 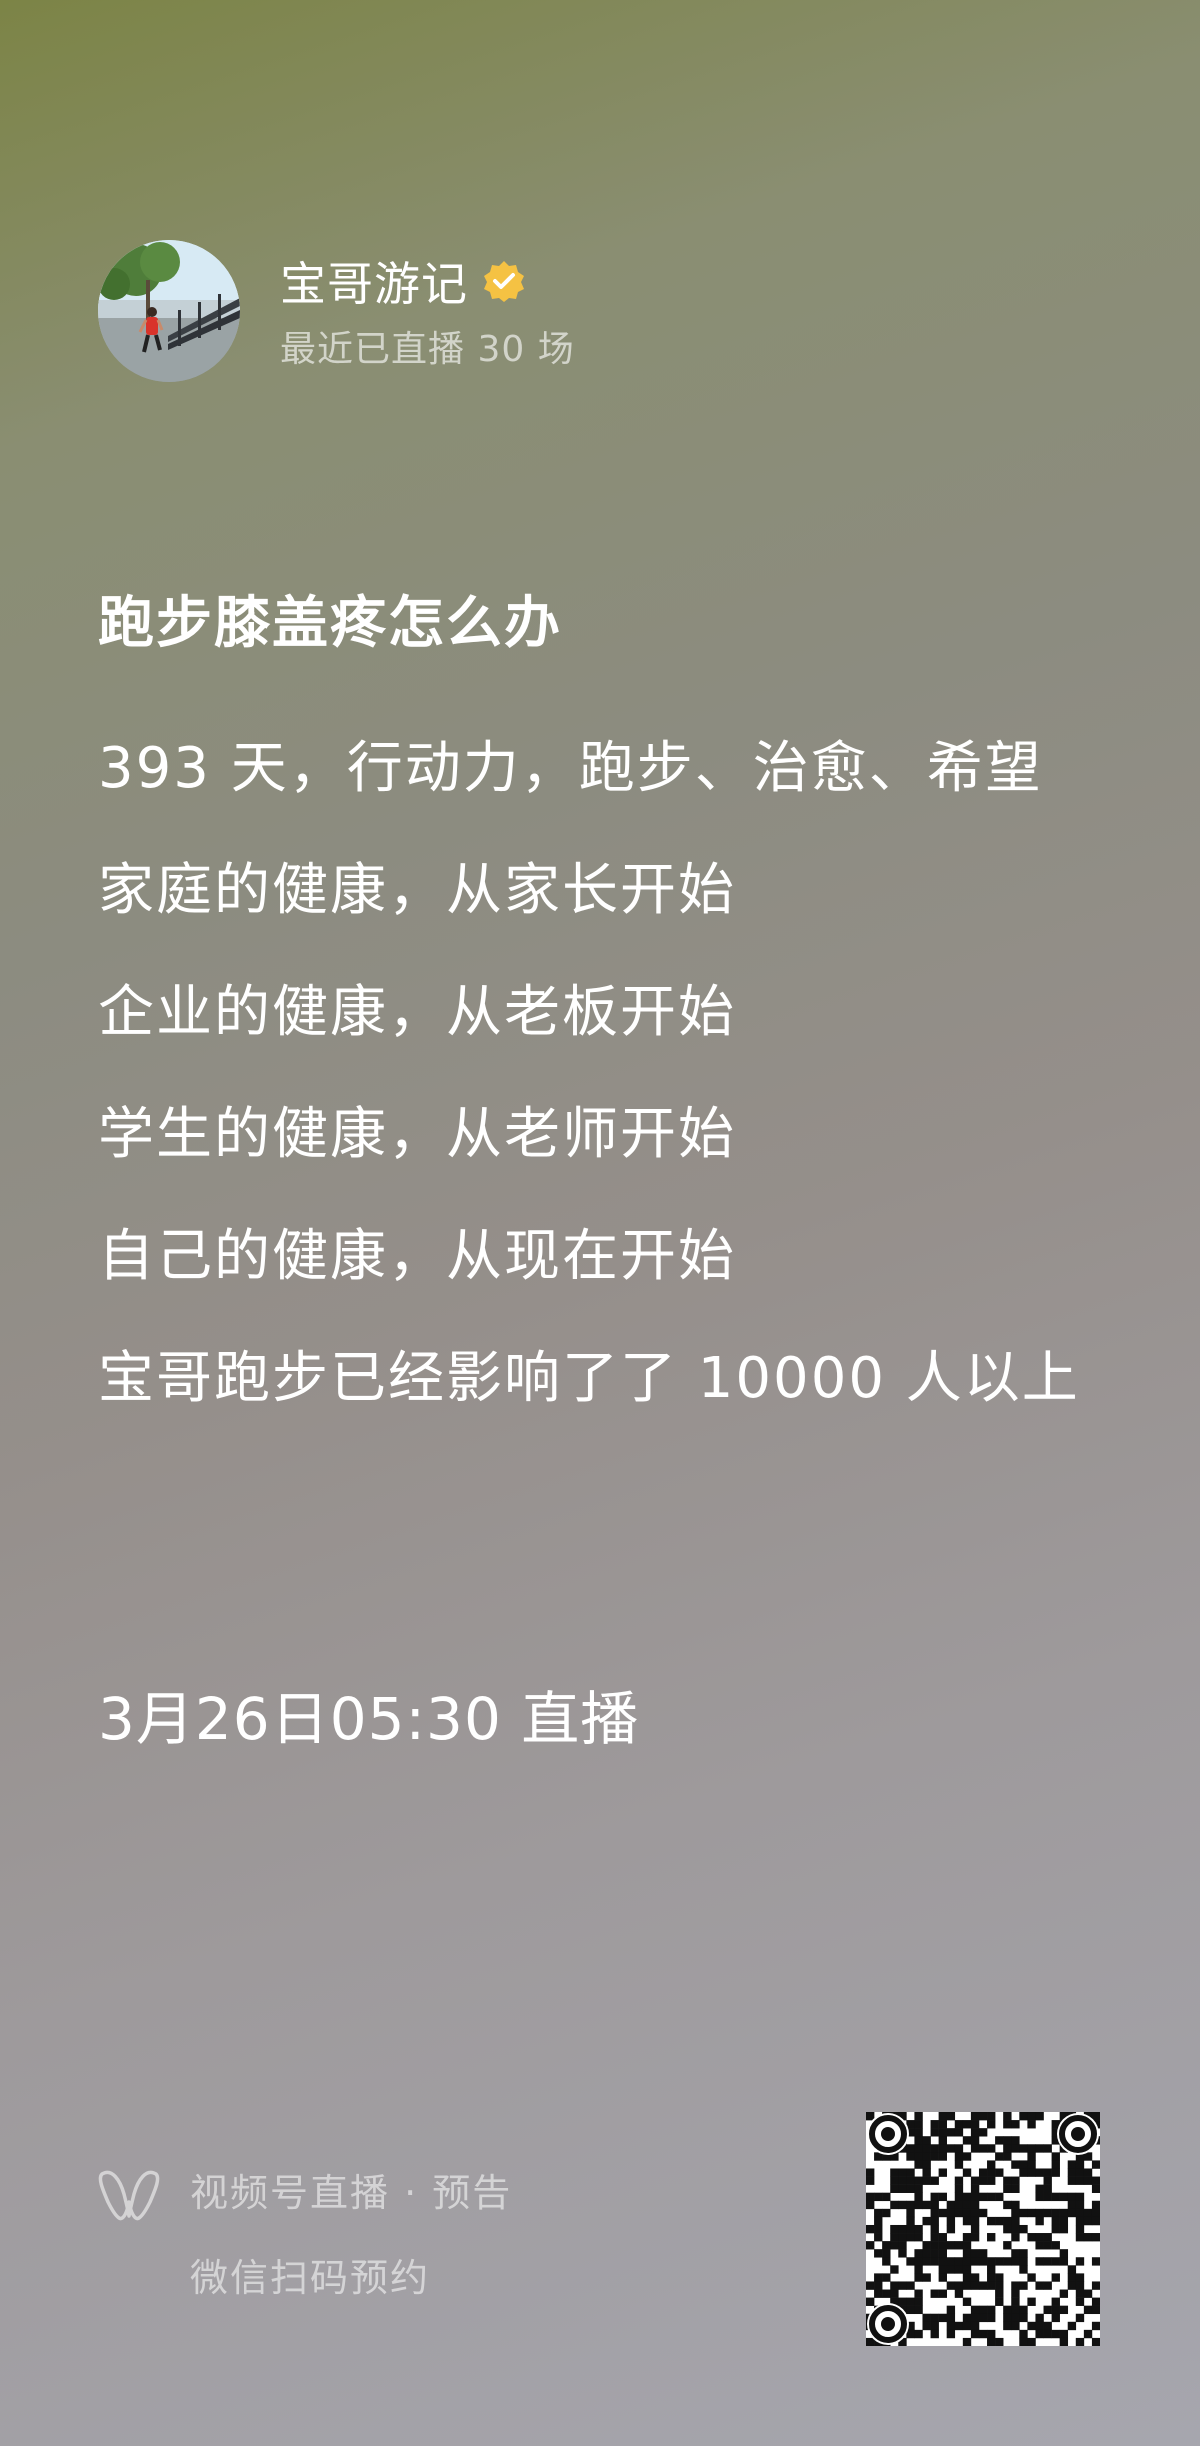 I want to click on avatar, so click(x=169, y=311).